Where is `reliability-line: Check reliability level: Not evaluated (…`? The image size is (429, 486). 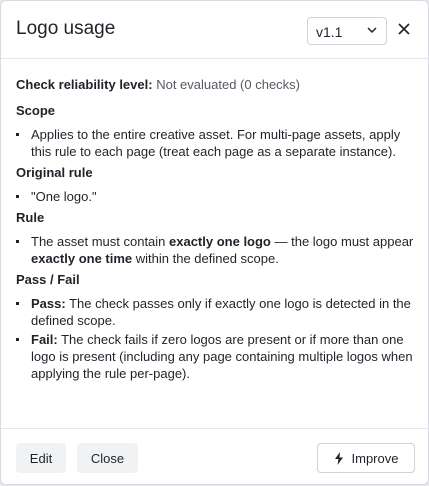
reliability-line: Check reliability level: Not evaluated (… is located at coordinates (216, 84).